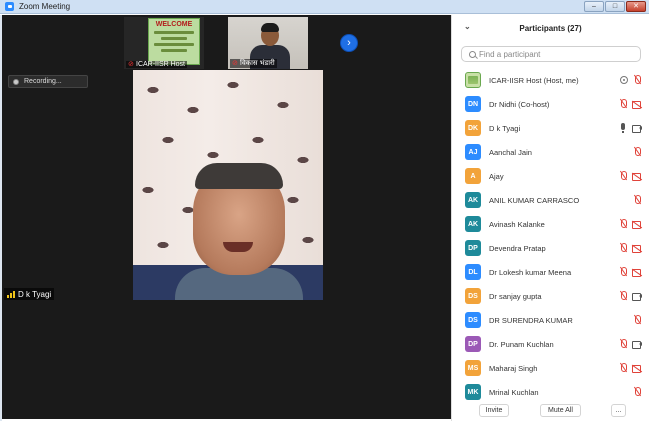  I want to click on participant-name: Dr. Punam Kuchlan, so click(521, 344).